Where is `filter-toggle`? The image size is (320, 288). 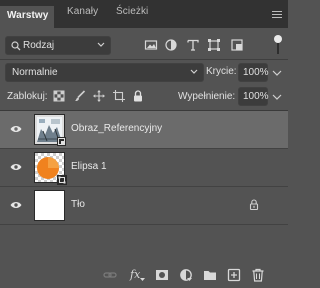
filter-toggle is located at coordinates (278, 45).